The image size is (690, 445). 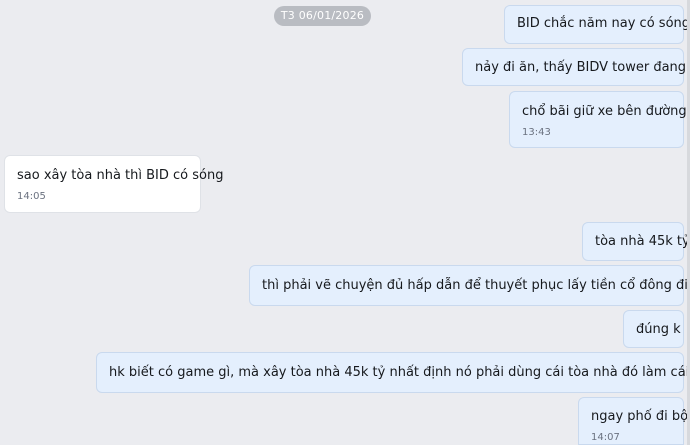 I want to click on message-text: sao xây tòa nhà thì BID có sóng, so click(x=120, y=175).